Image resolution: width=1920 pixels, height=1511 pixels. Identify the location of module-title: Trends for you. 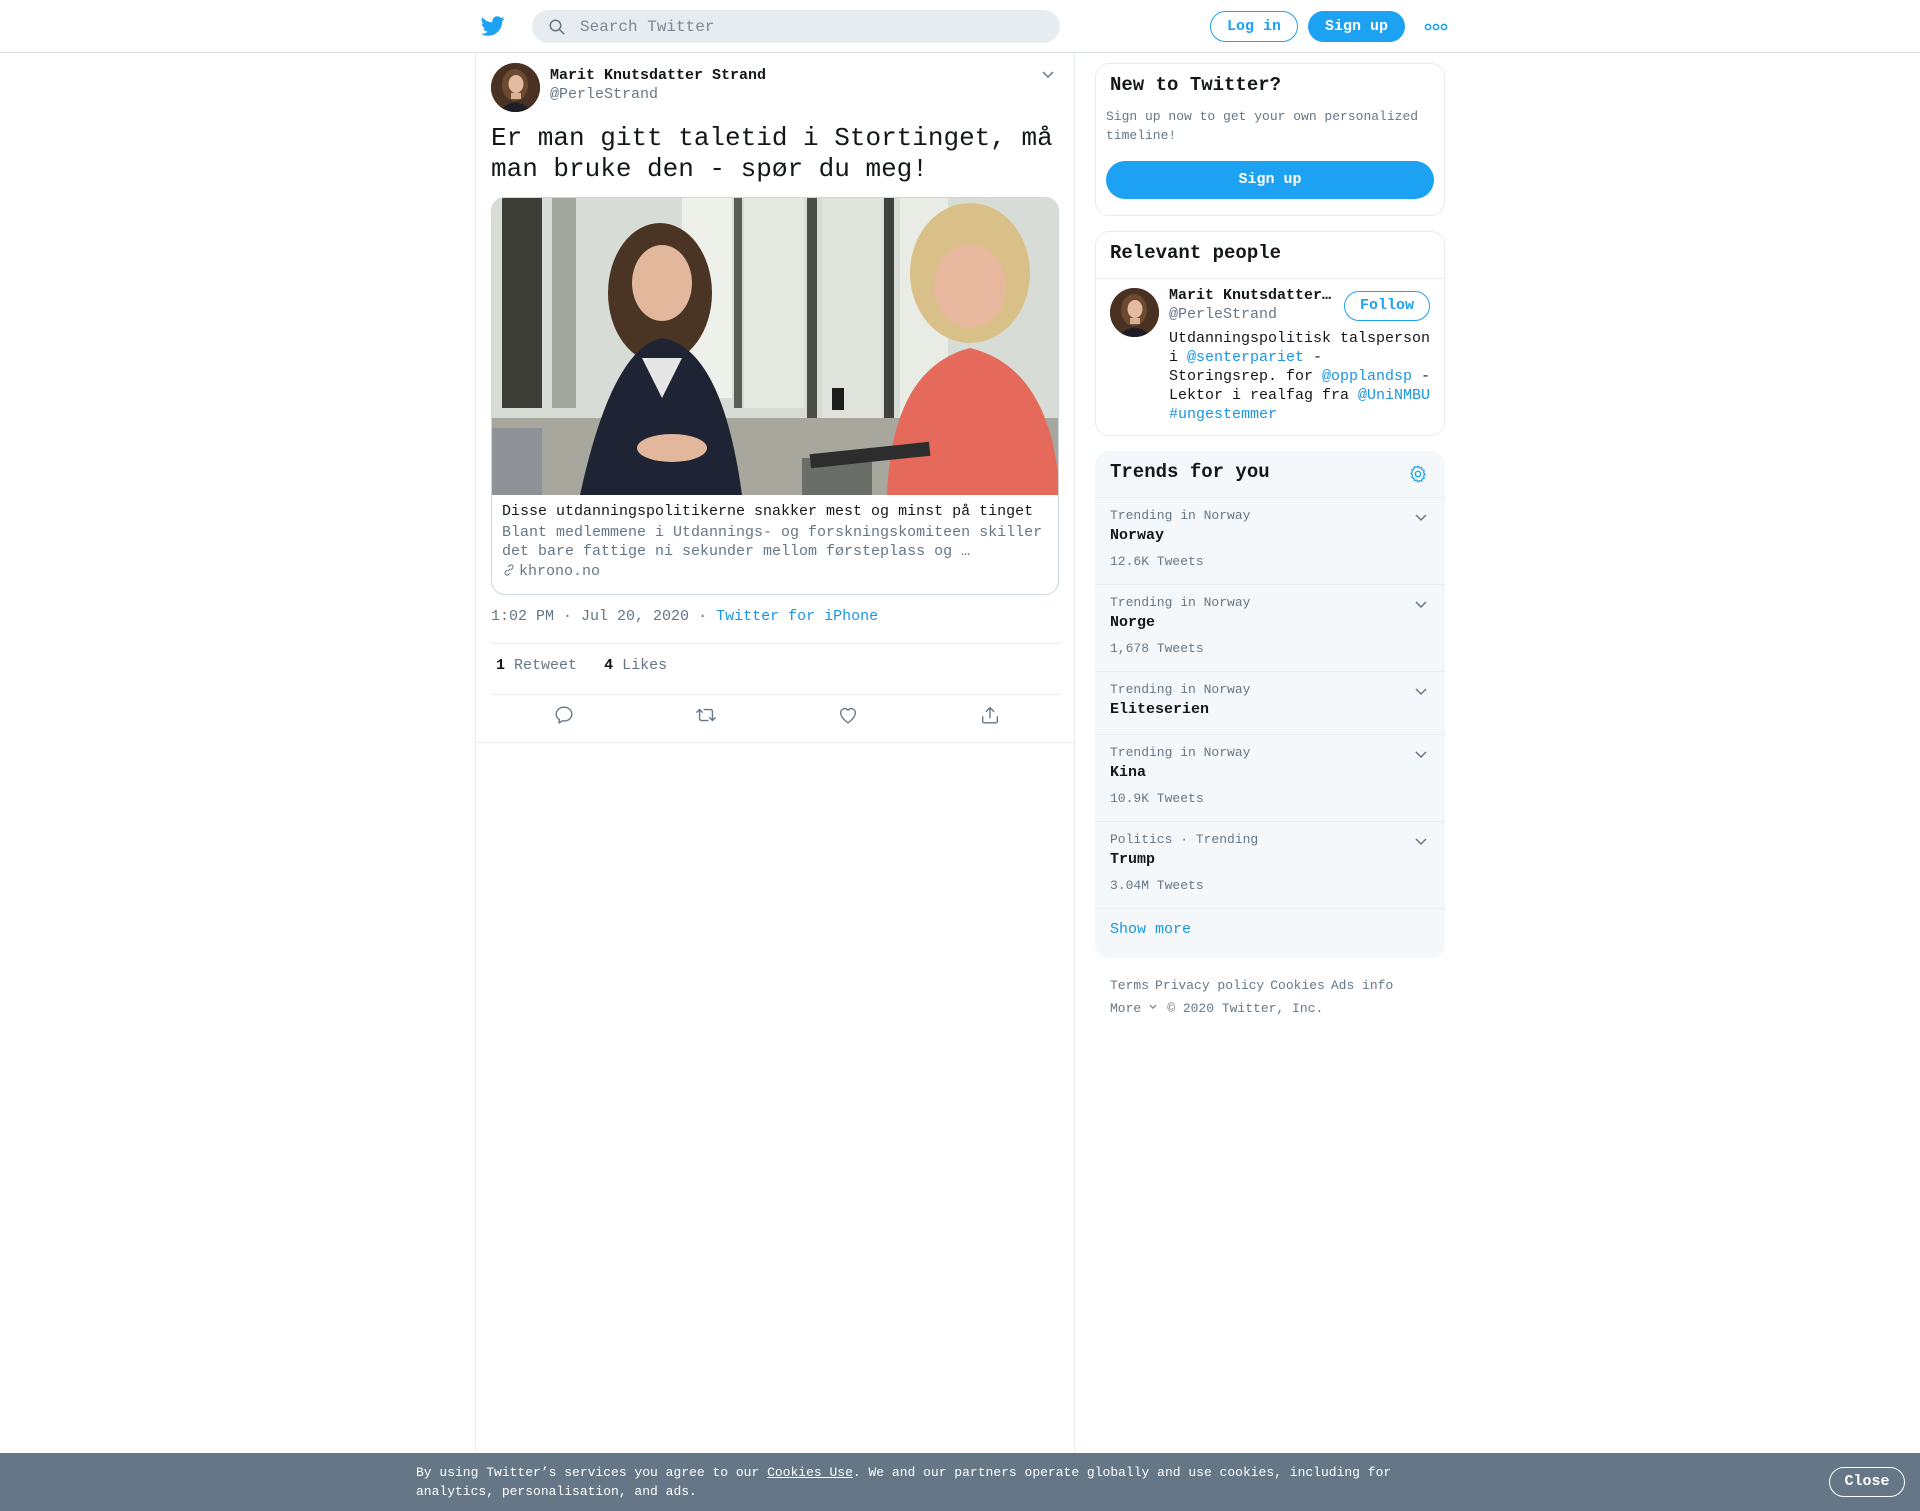
(1190, 472).